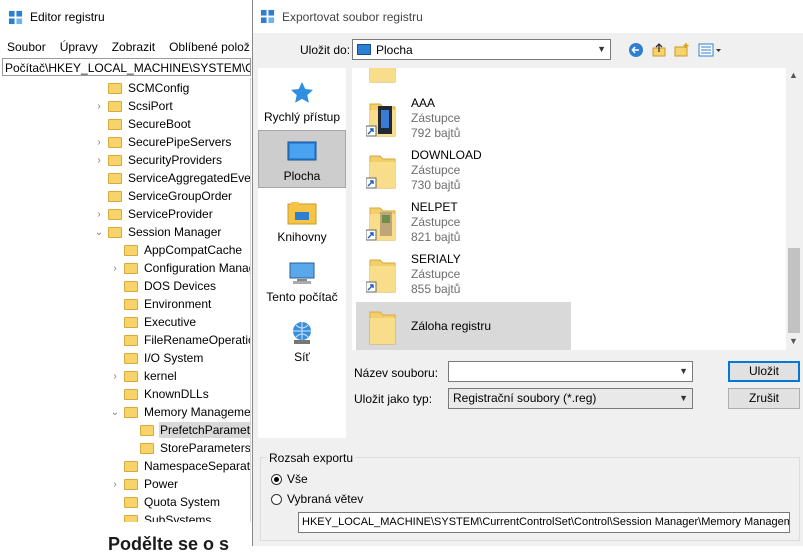  I want to click on place-libraries: Knihovny, so click(302, 221).